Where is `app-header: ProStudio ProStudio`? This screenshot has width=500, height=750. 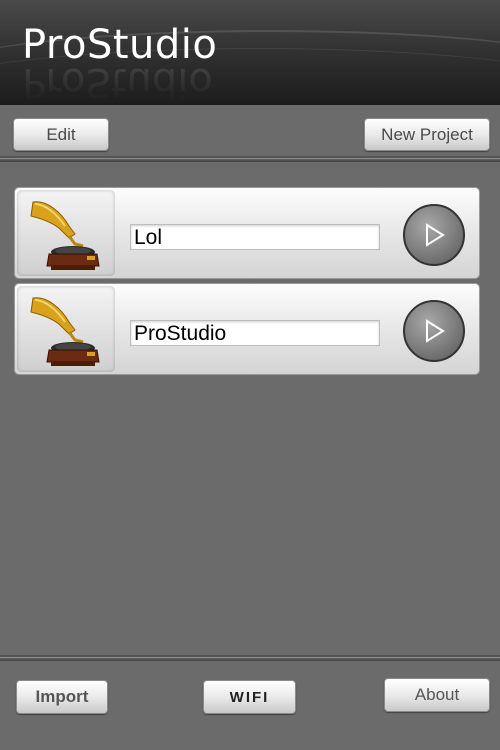
app-header: ProStudio ProStudio is located at coordinates (250, 52).